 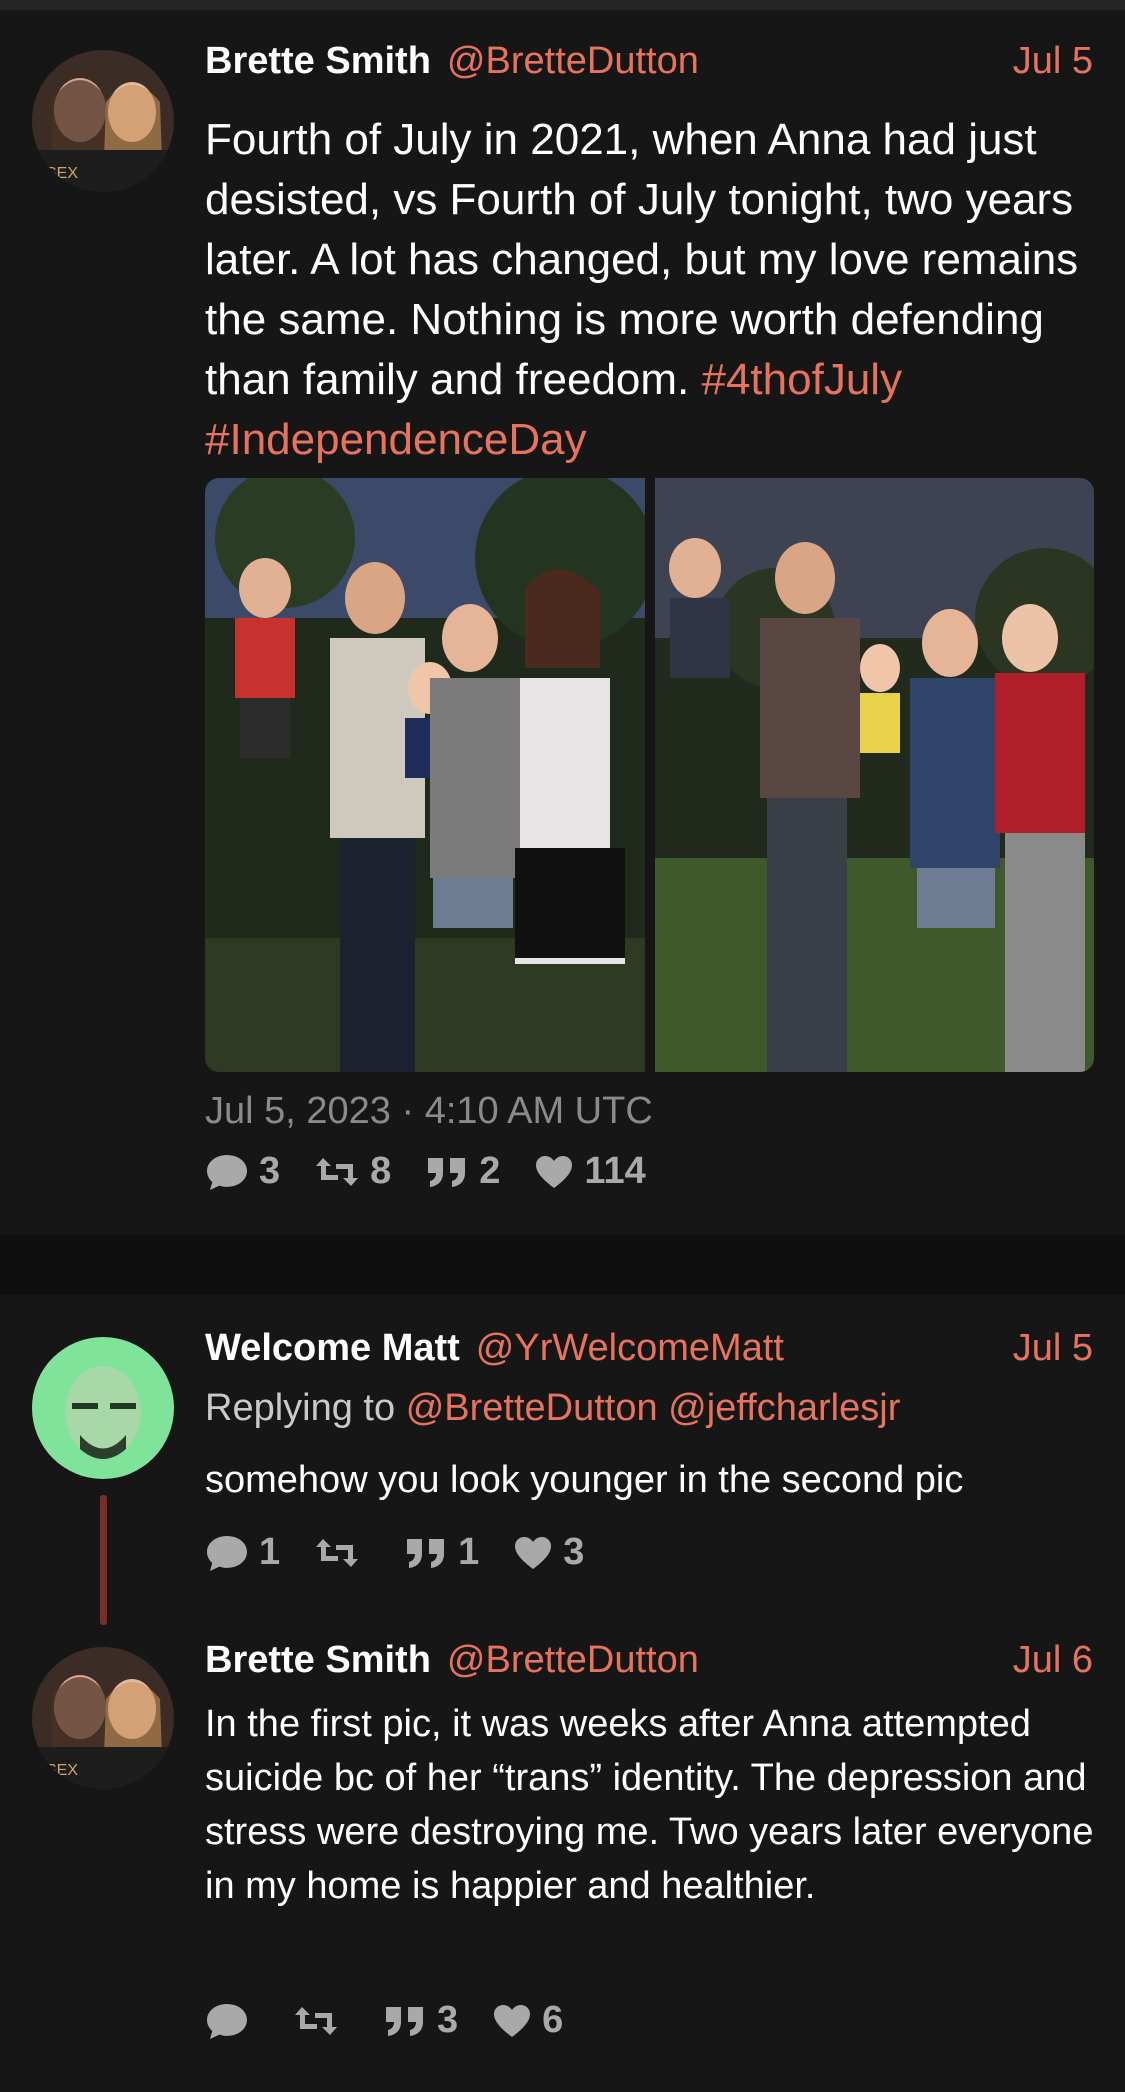 What do you see at coordinates (574, 1552) in the screenshot?
I see `like-count: 3` at bounding box center [574, 1552].